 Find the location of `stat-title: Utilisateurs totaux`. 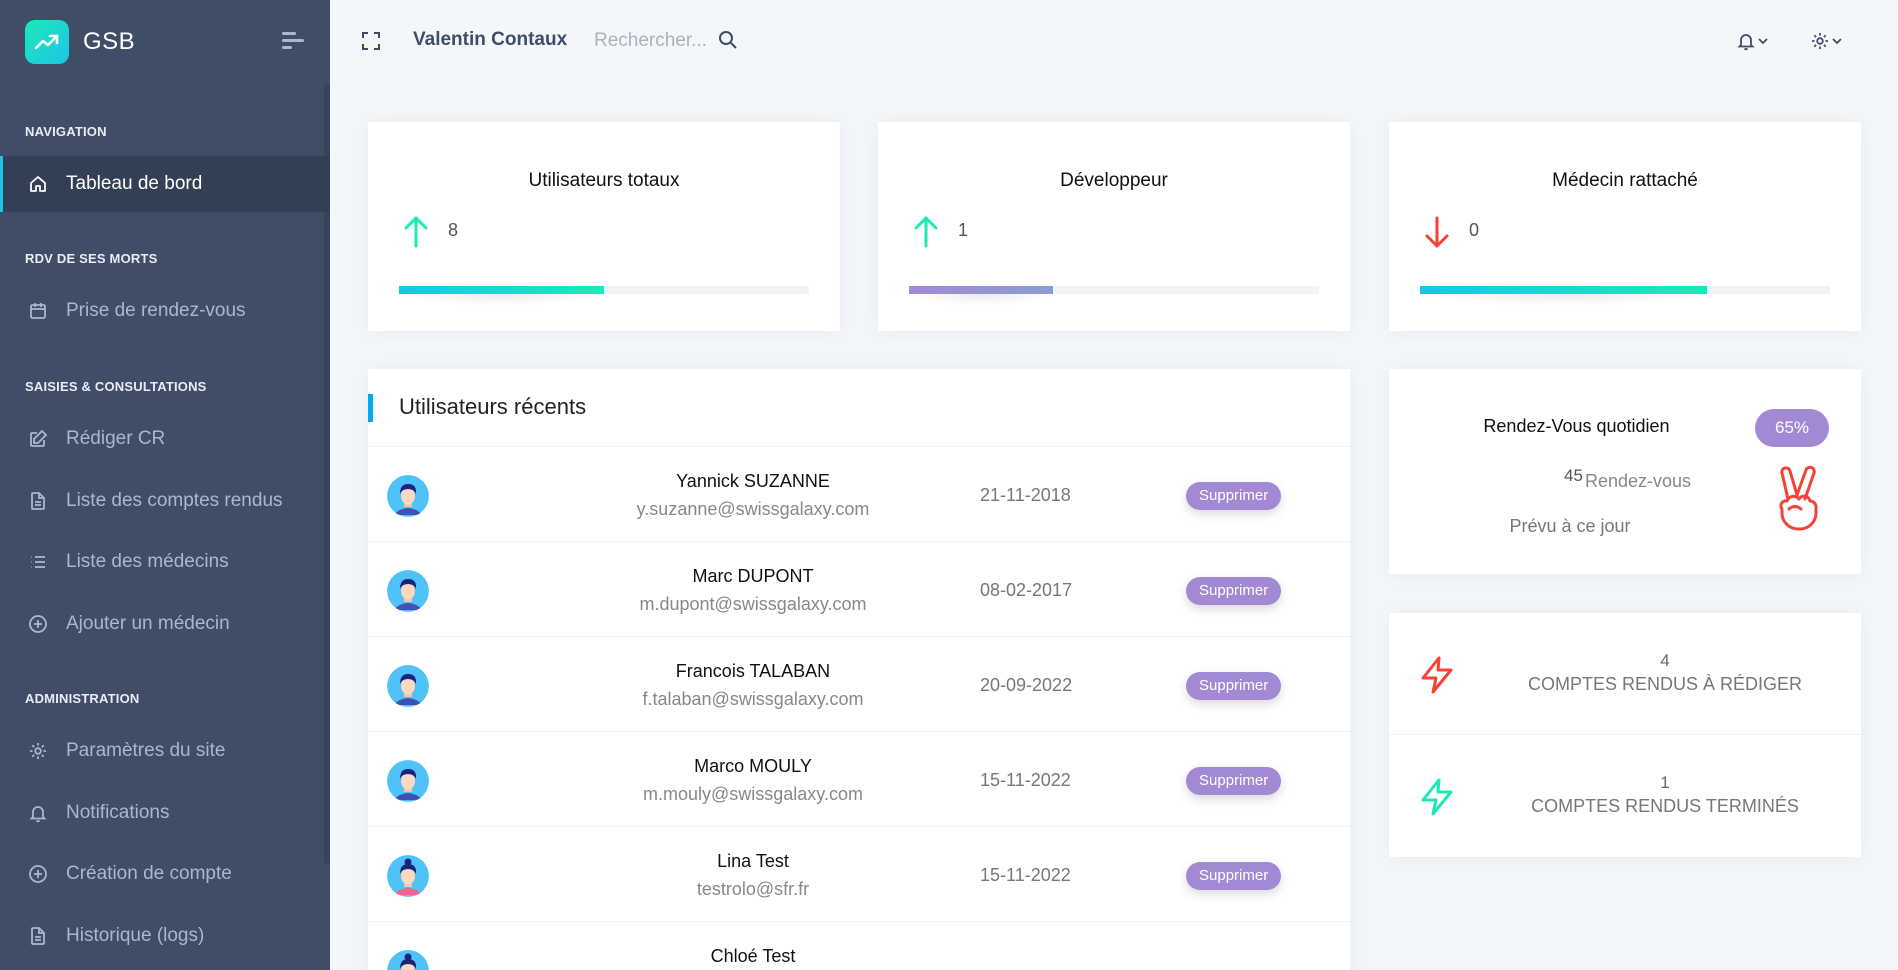

stat-title: Utilisateurs totaux is located at coordinates (604, 180).